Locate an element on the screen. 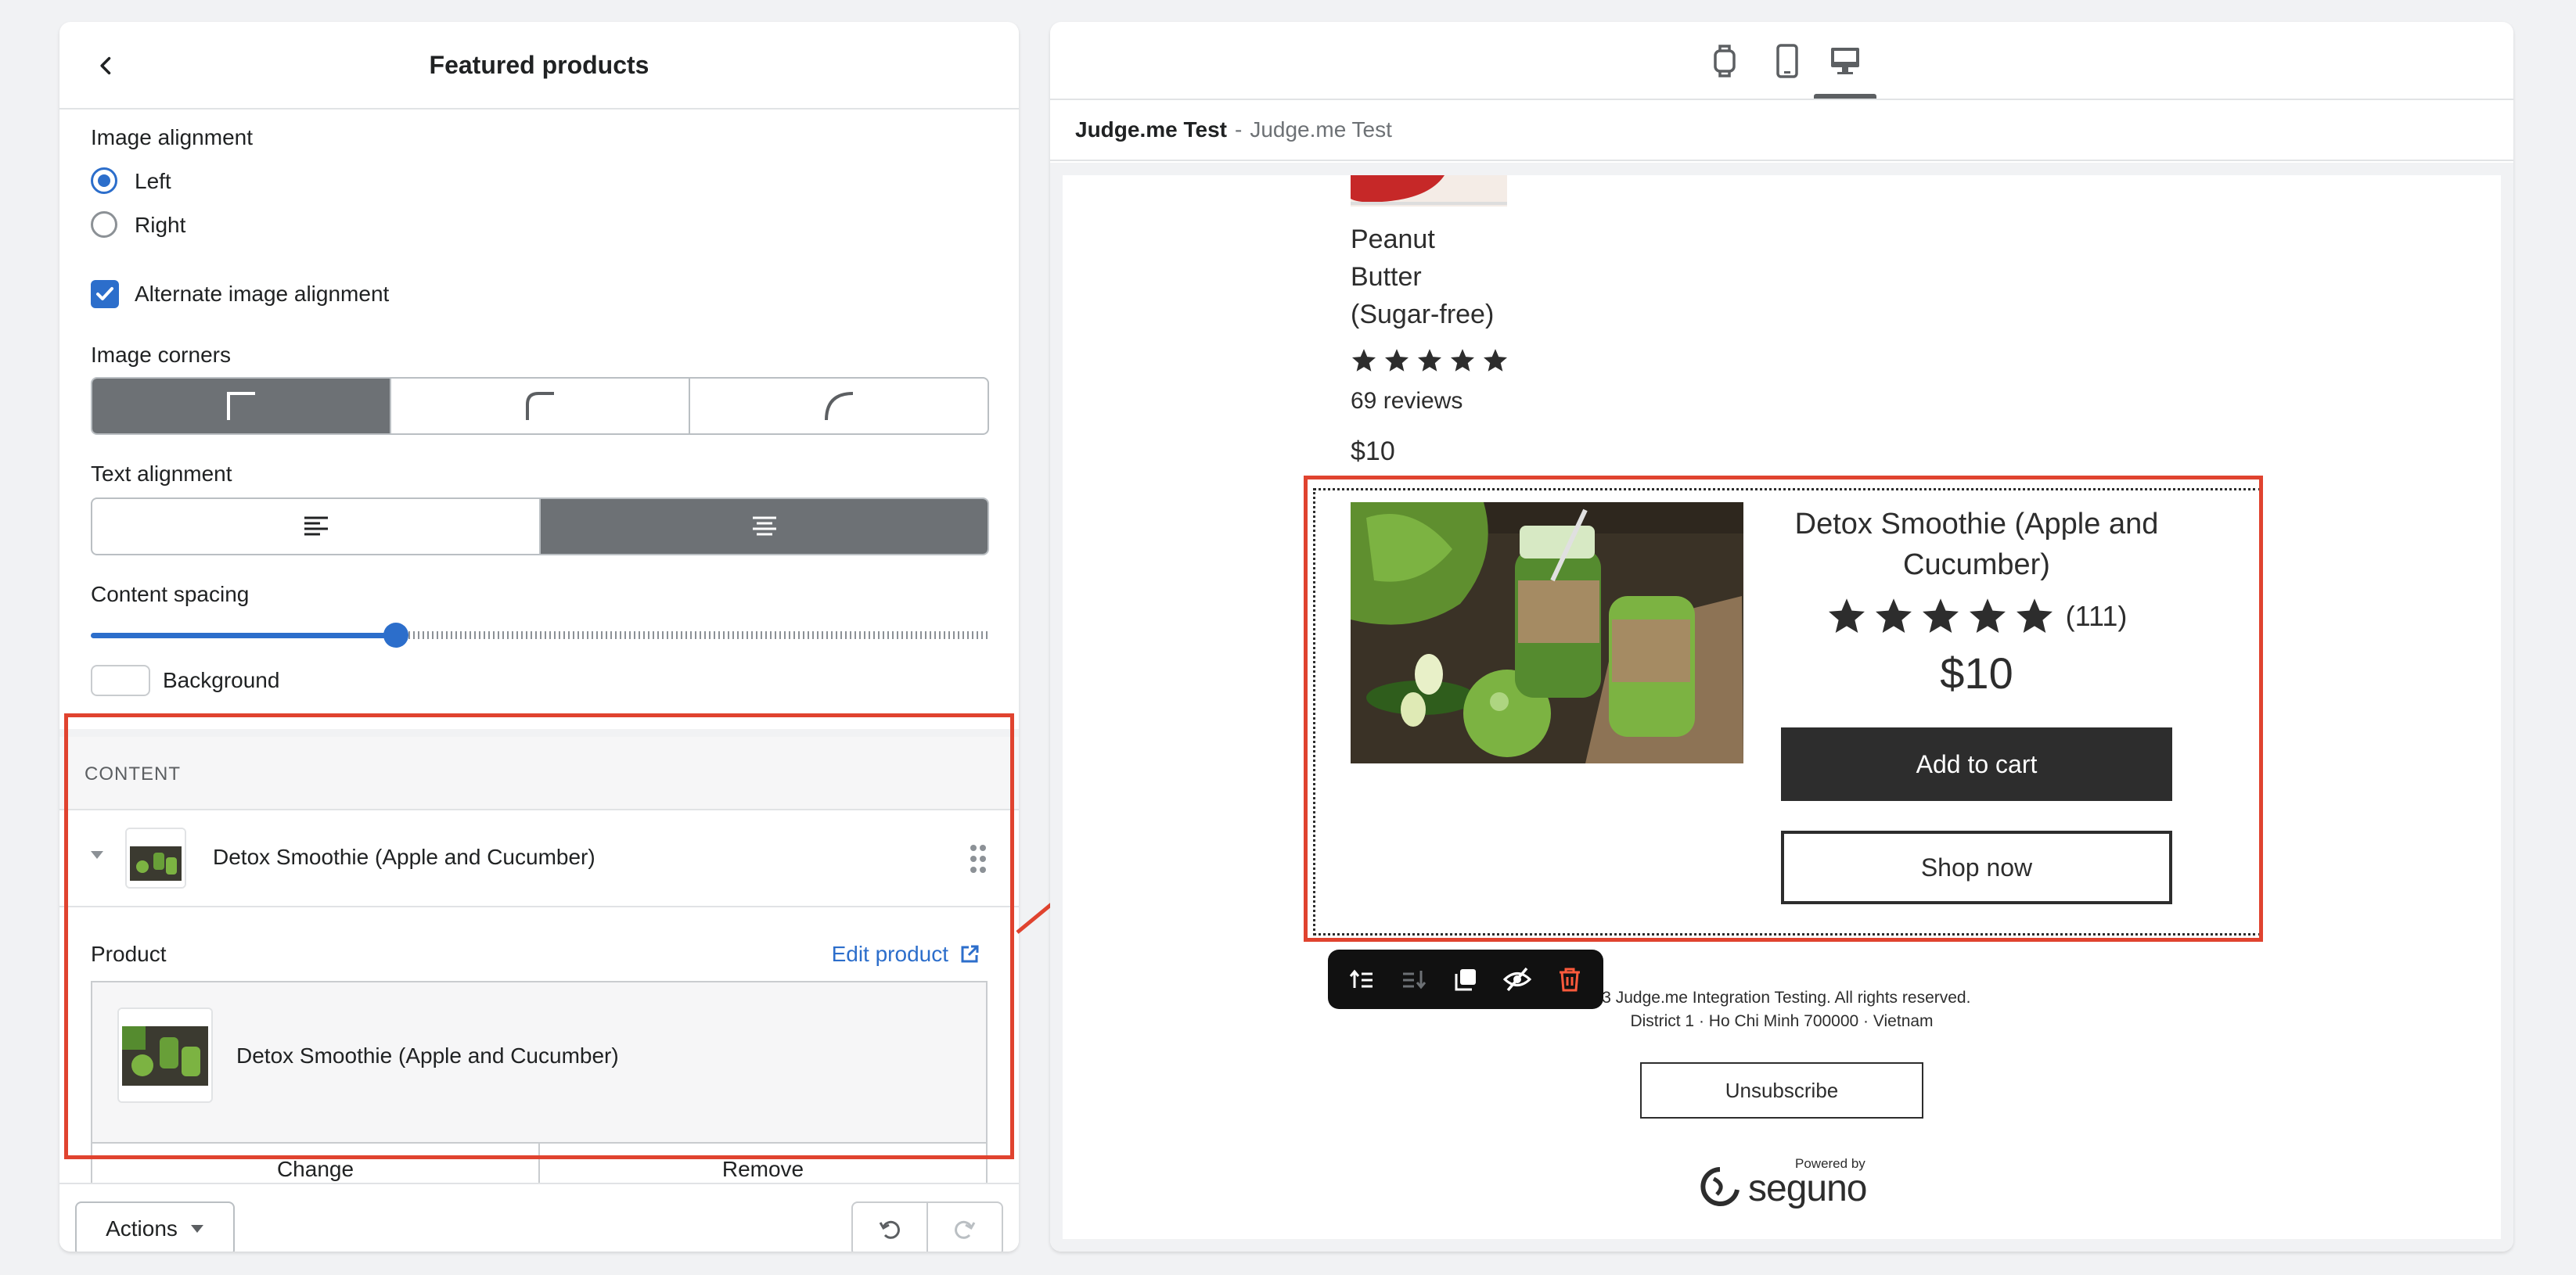 The width and height of the screenshot is (2576, 1275). add-to-cart-button: Add to cart is located at coordinates (1976, 764).